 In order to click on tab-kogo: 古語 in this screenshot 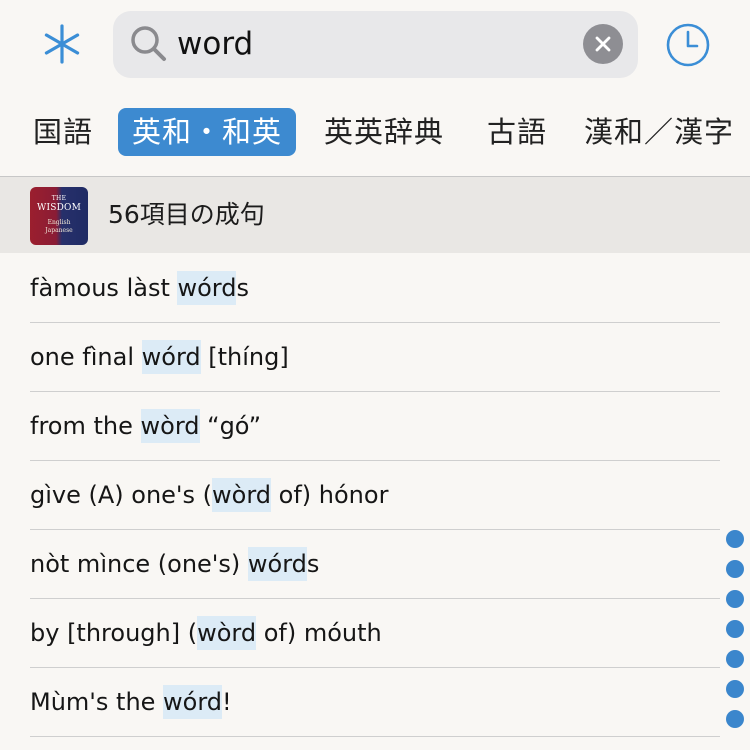, I will do `click(517, 132)`.